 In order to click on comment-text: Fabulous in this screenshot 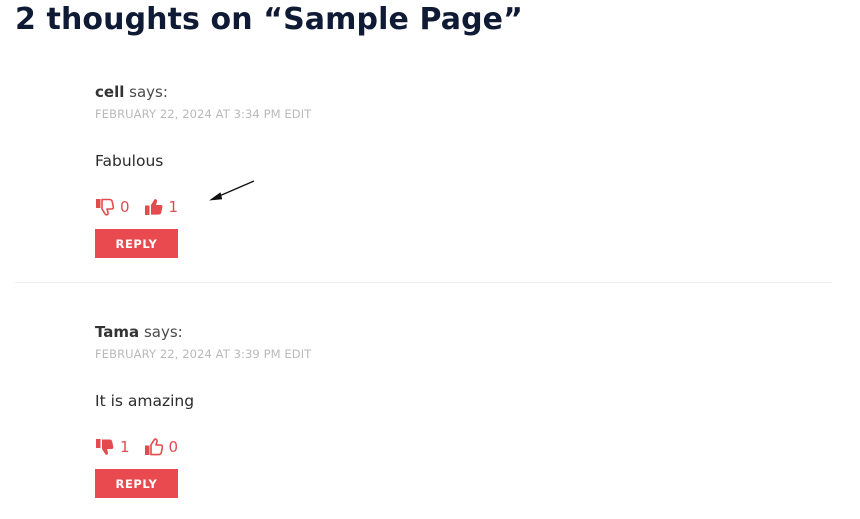, I will do `click(129, 161)`.